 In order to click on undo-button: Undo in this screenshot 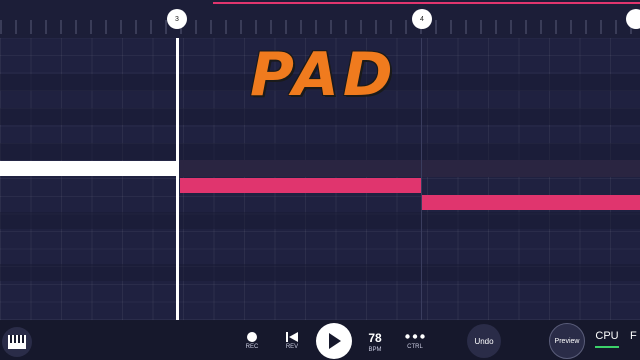, I will do `click(484, 341)`.